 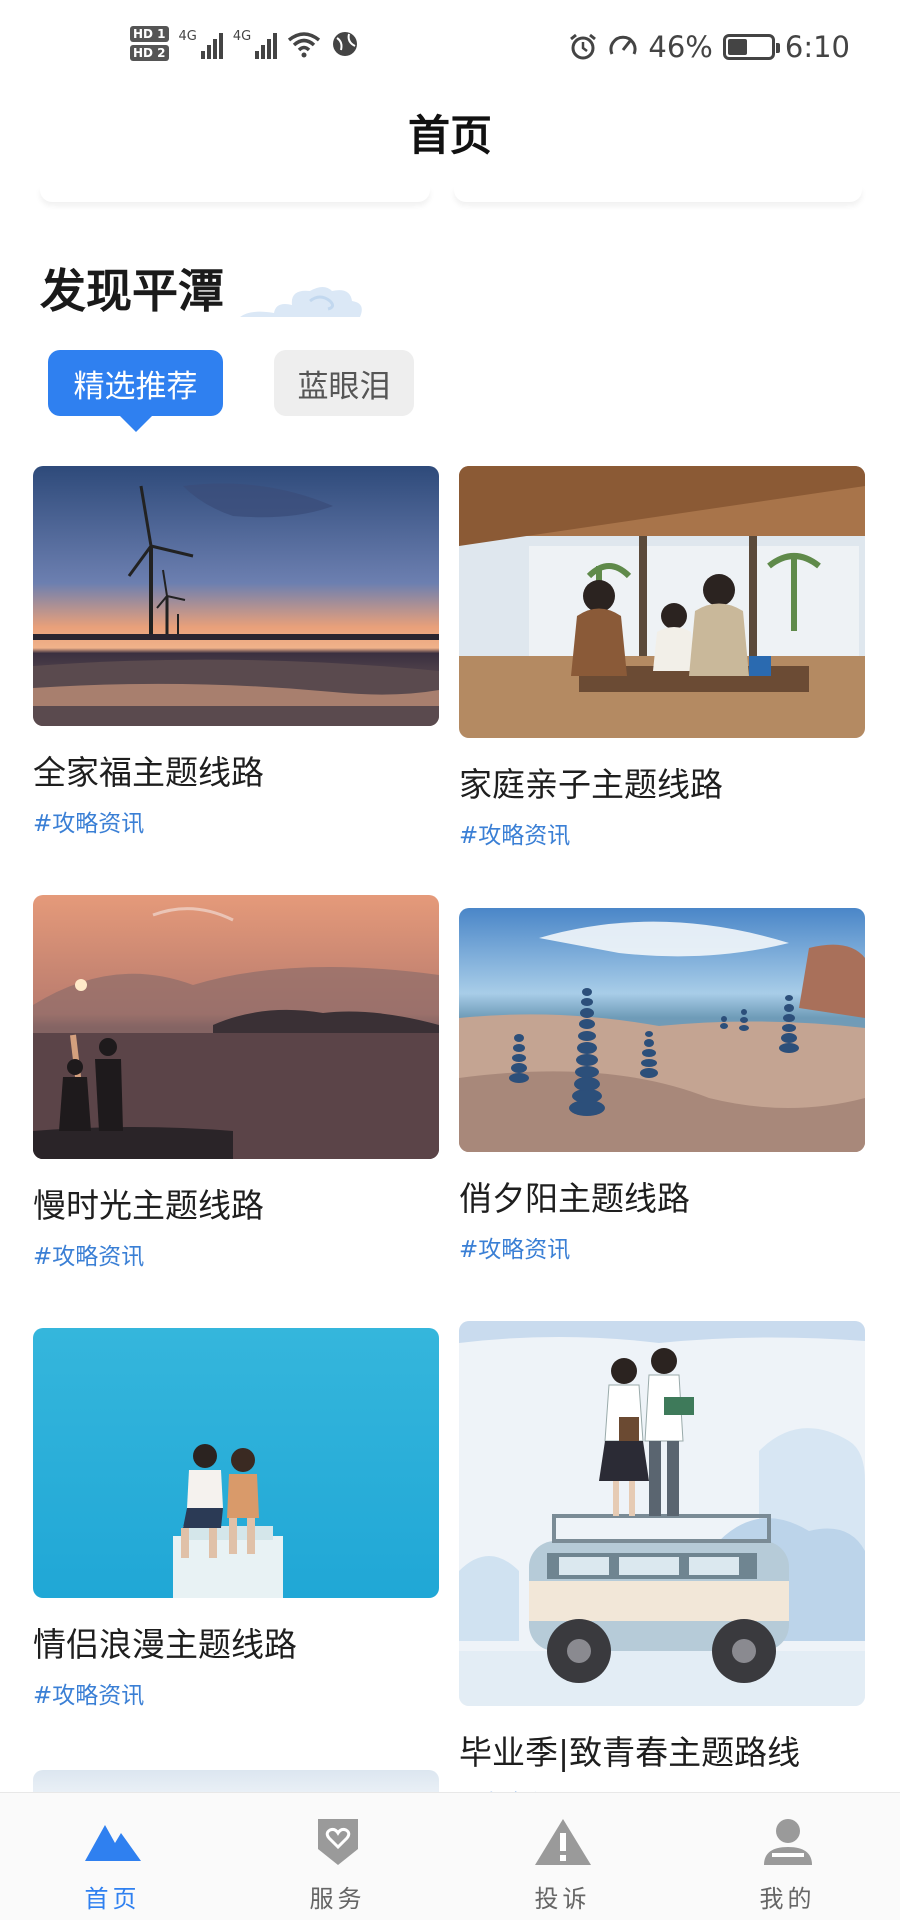 I want to click on profile-person-icon, so click(x=787, y=1842).